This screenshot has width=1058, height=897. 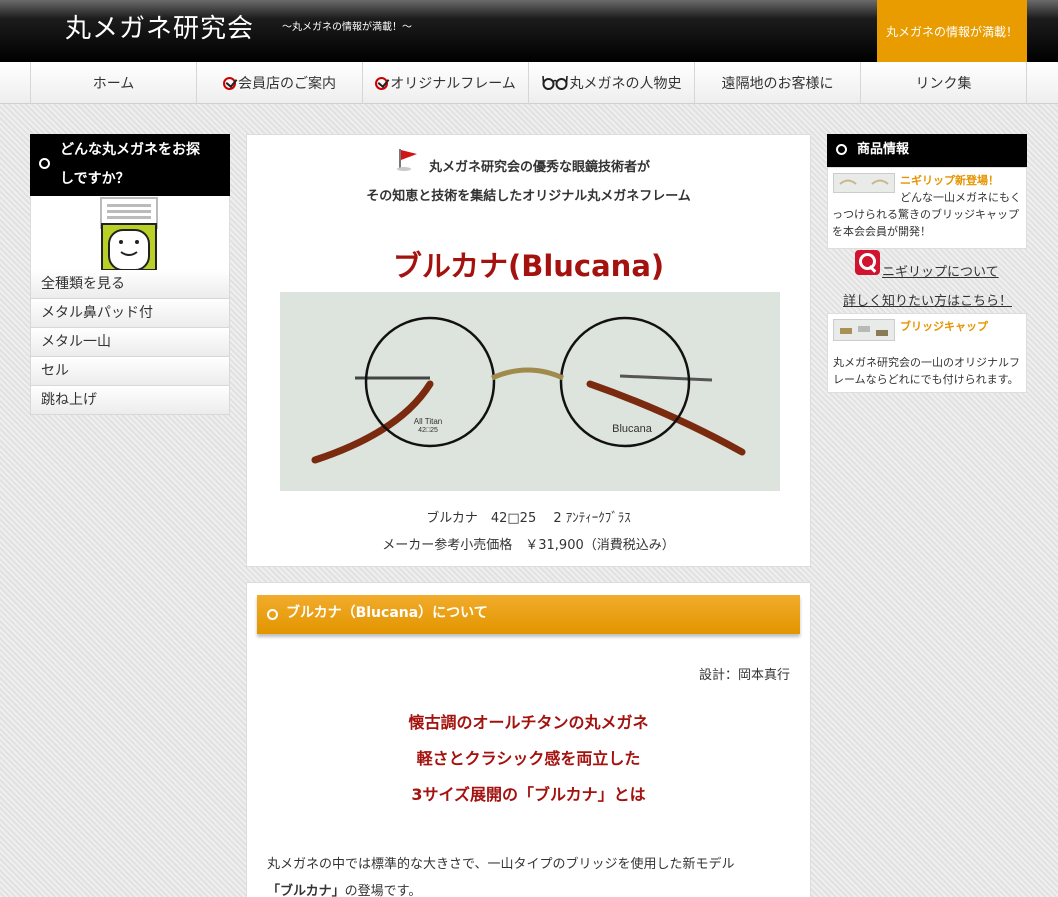 What do you see at coordinates (387, 613) in the screenshot?
I see `about-heading-text: ブルカナ（Blucana）について` at bounding box center [387, 613].